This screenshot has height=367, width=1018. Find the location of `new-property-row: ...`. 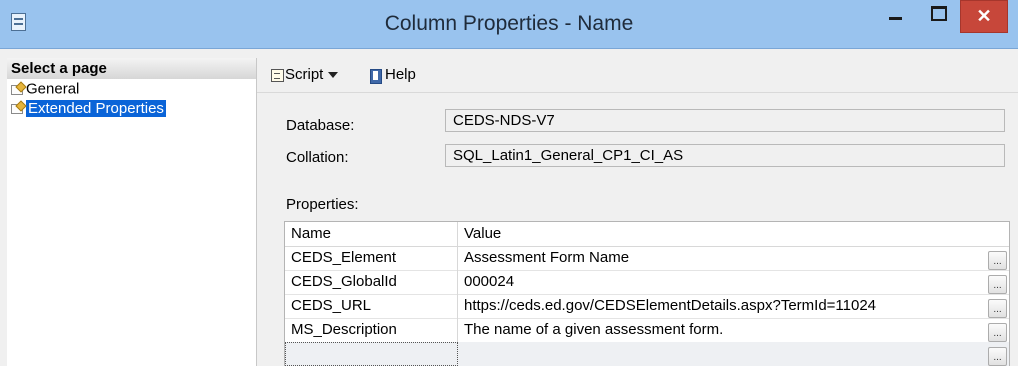

new-property-row: ... is located at coordinates (647, 354).